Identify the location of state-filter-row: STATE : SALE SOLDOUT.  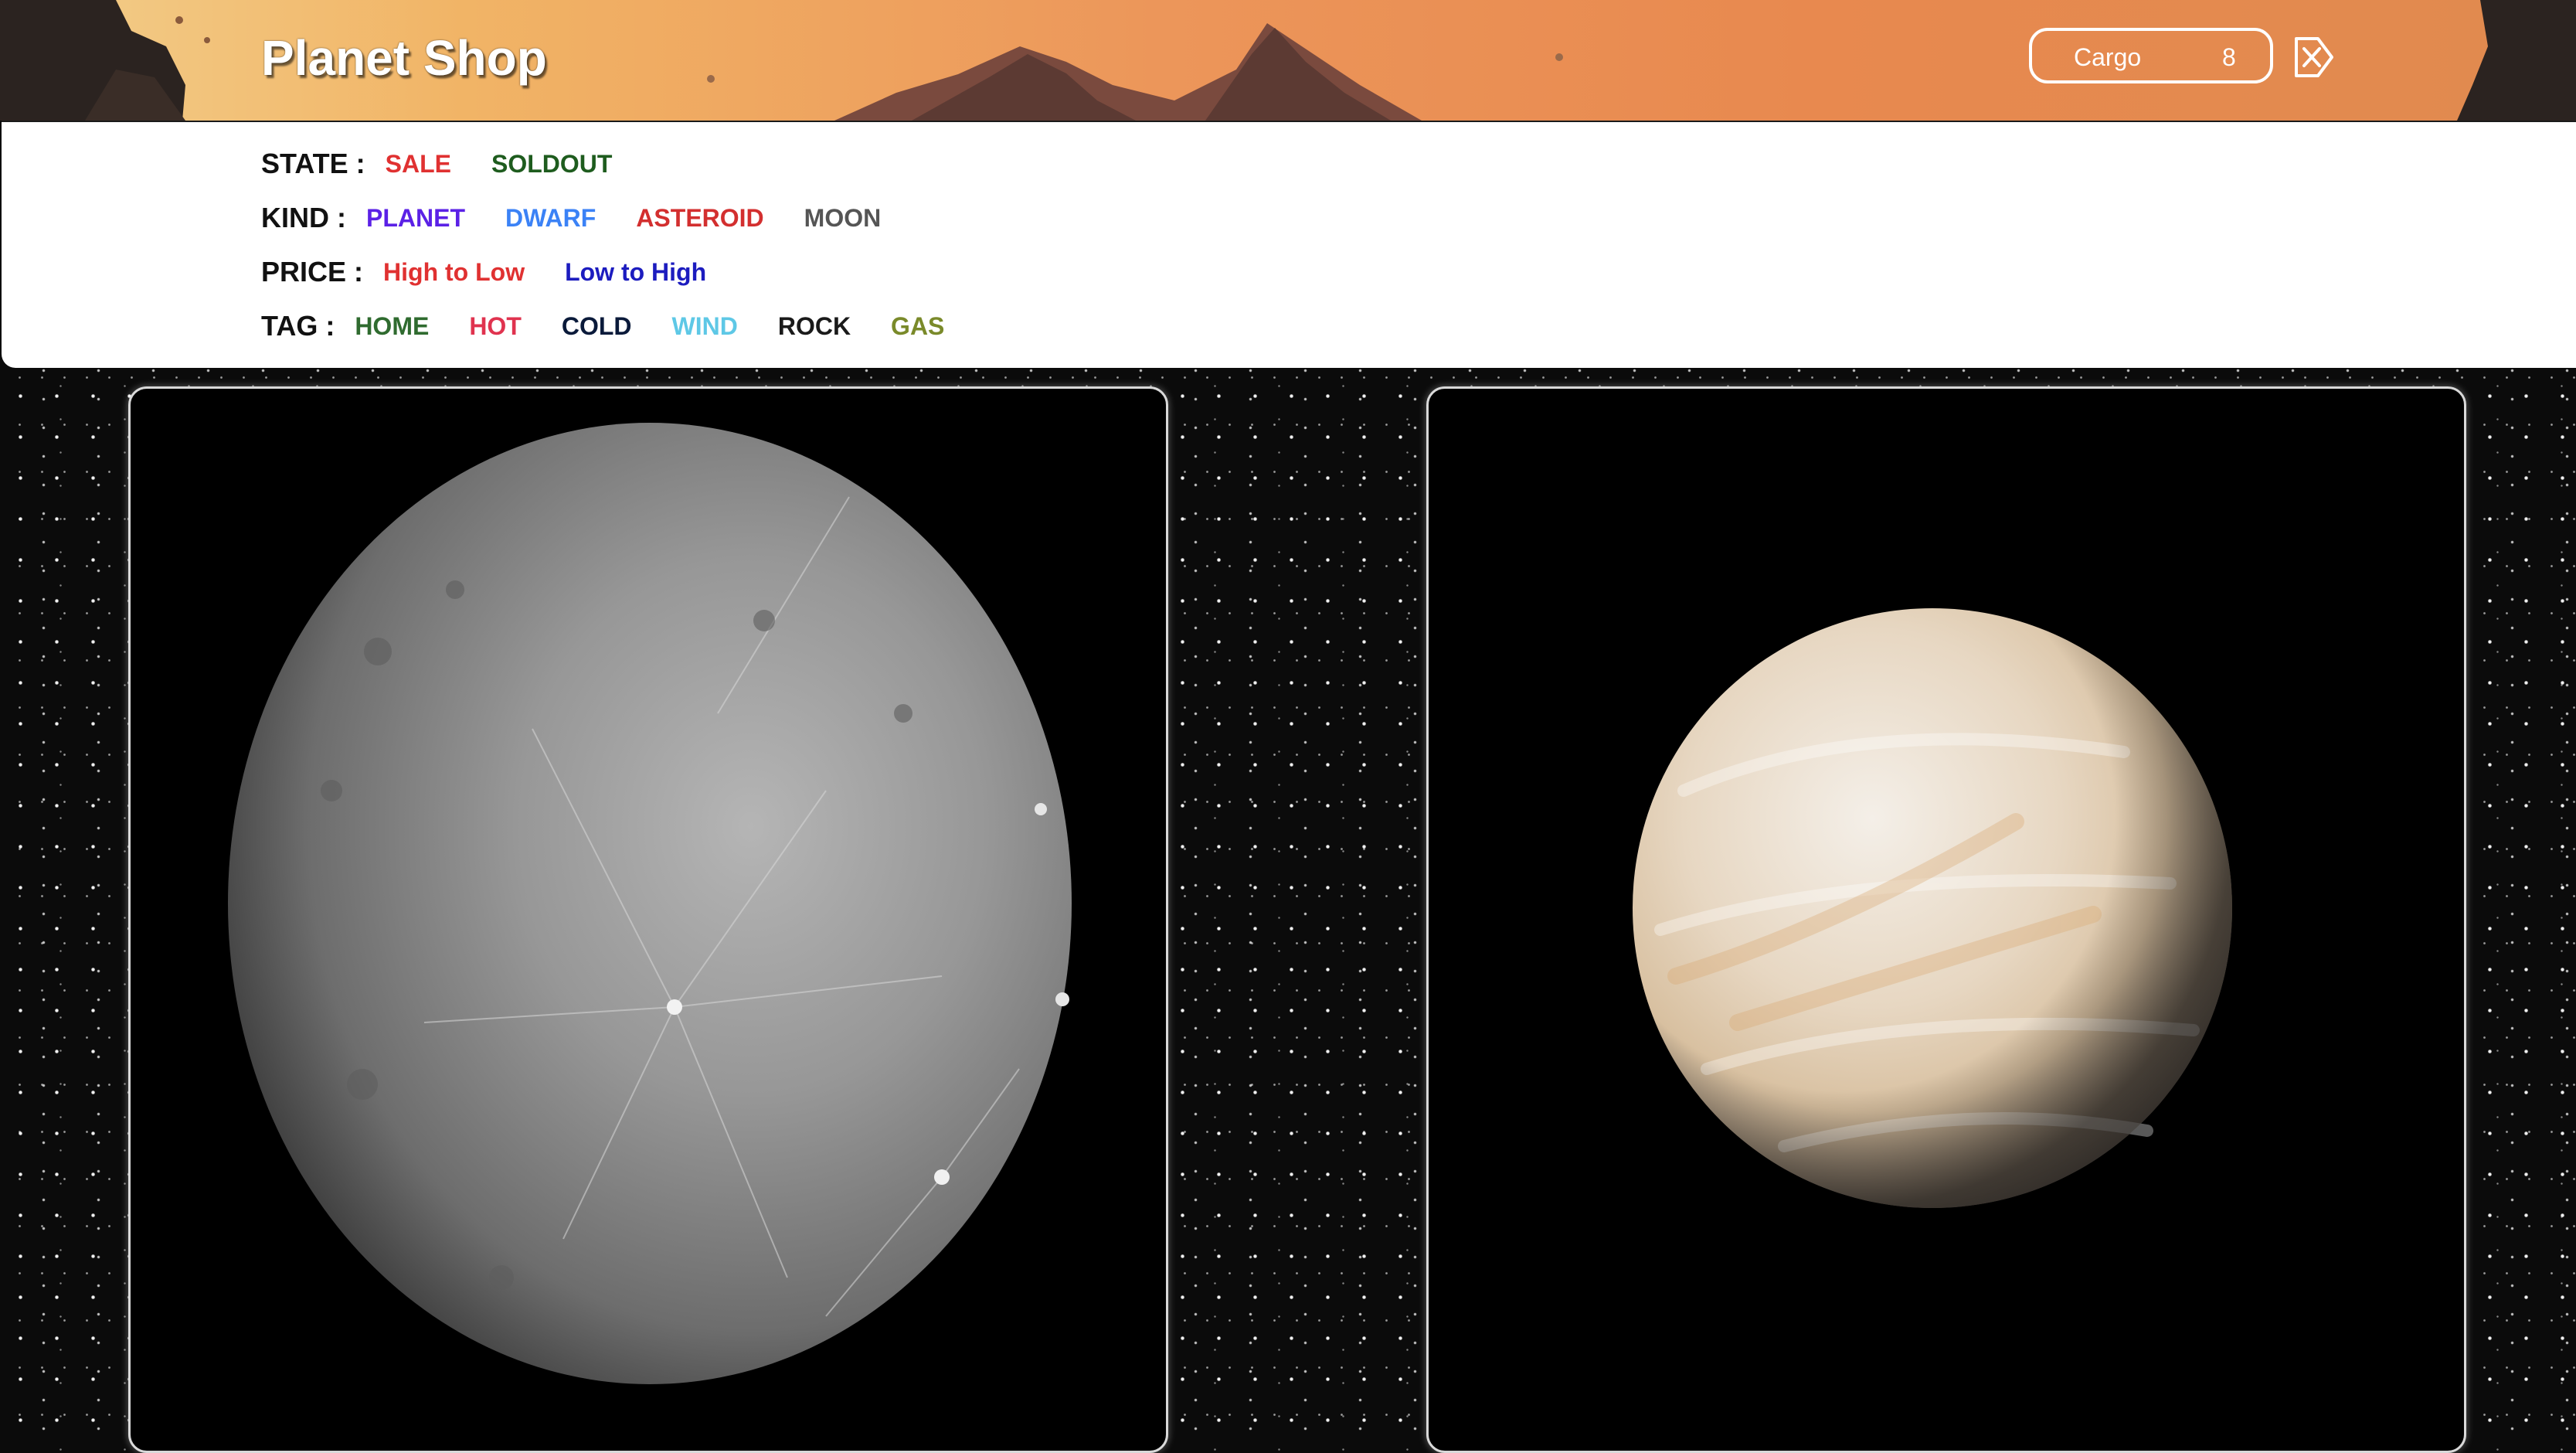
(456, 164).